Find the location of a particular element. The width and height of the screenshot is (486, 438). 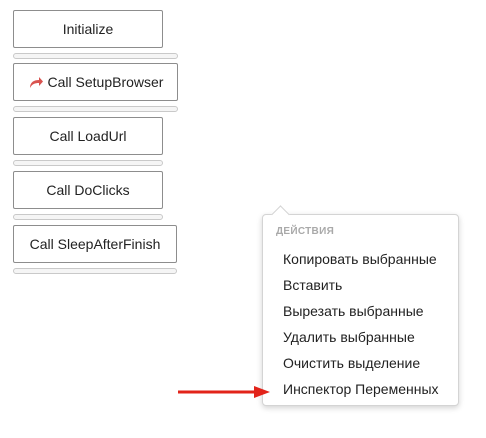

call-loadurl-button: Call LoadUrl is located at coordinates (88, 136).